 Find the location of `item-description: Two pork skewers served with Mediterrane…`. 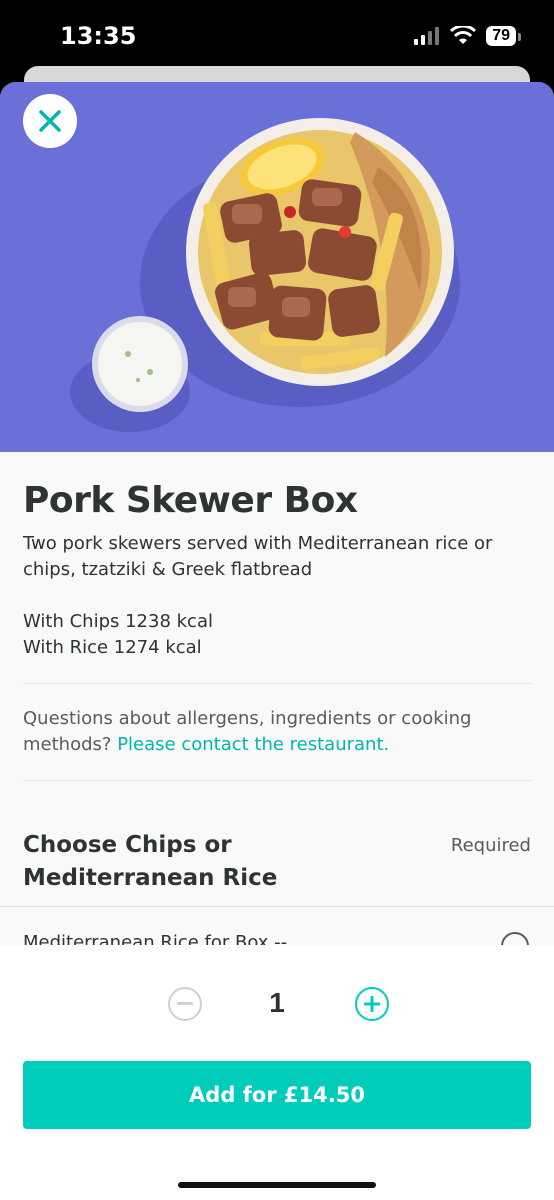

item-description: Two pork skewers served with Mediterrane… is located at coordinates (258, 556).